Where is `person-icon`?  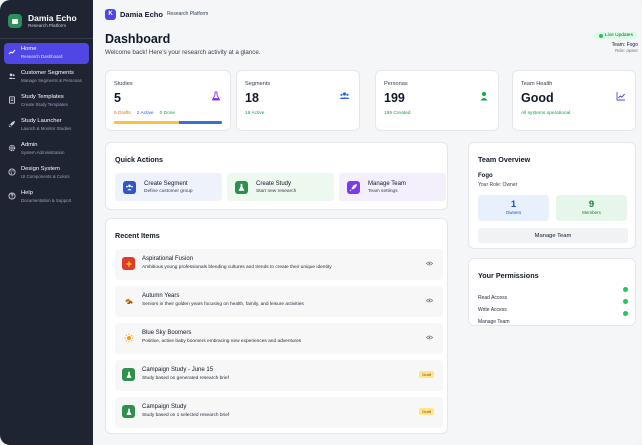 person-icon is located at coordinates (484, 96).